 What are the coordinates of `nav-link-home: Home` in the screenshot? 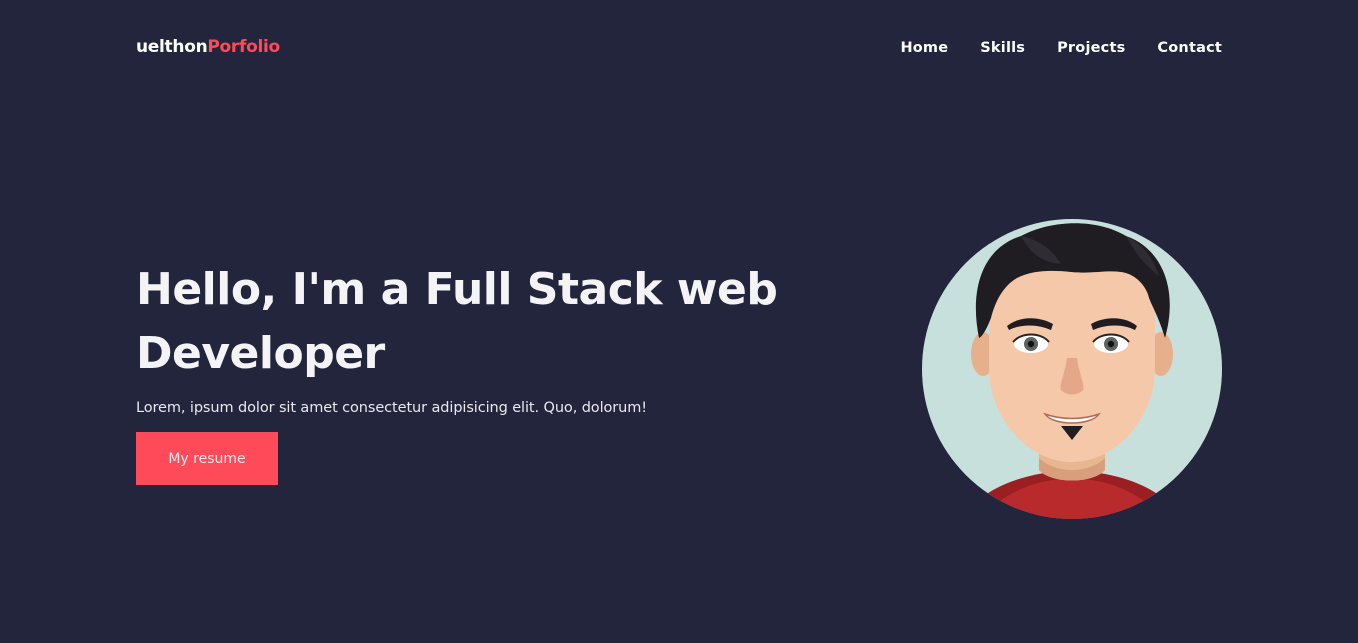 It's located at (924, 48).